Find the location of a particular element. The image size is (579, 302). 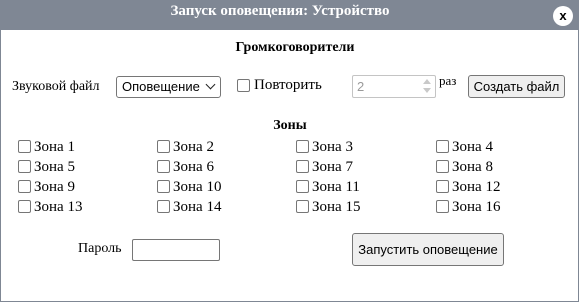

zone-label: Зона 1 is located at coordinates (54, 147).